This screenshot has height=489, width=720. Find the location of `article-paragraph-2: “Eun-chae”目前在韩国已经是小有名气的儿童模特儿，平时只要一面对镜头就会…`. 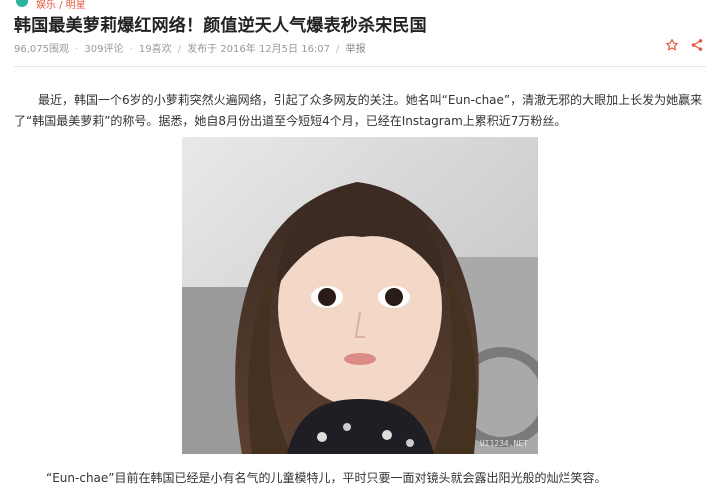

article-paragraph-2: “Eun-chae”目前在韩国已经是小有名气的儿童模特儿，平时只要一面对镜头就会… is located at coordinates (326, 478).